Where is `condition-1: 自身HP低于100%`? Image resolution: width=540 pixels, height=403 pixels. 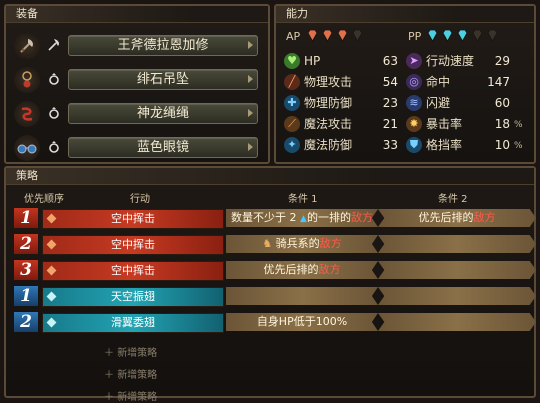 condition-1: 自身HP低于100% is located at coordinates (302, 322).